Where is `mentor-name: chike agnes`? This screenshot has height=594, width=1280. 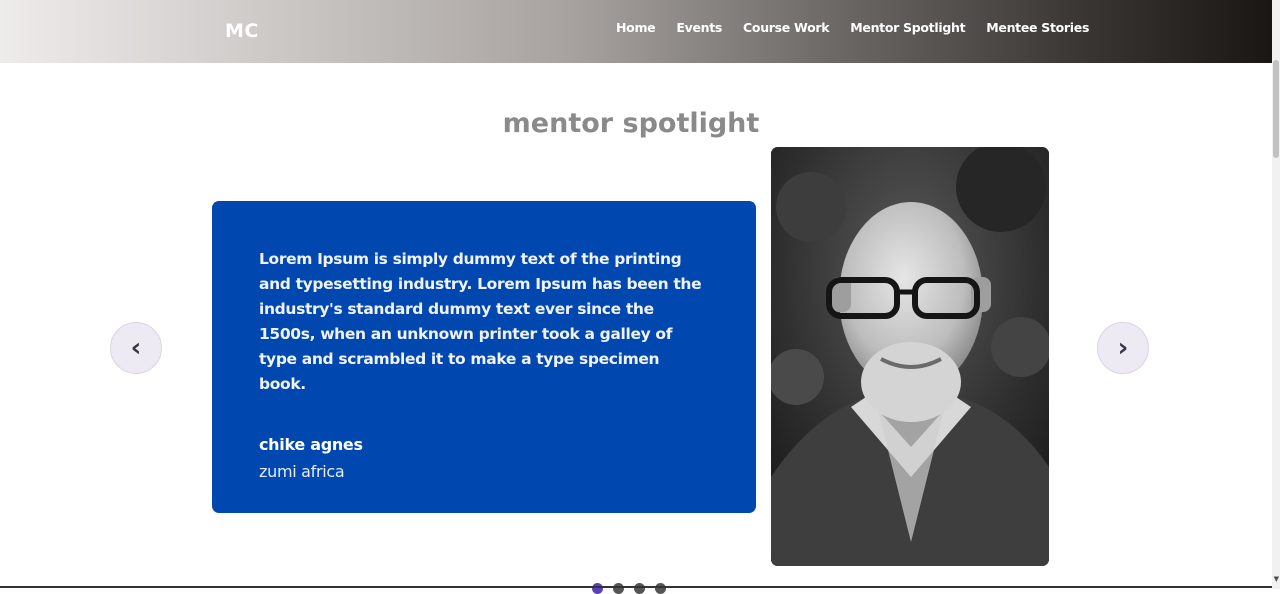 mentor-name: chike agnes is located at coordinates (311, 444).